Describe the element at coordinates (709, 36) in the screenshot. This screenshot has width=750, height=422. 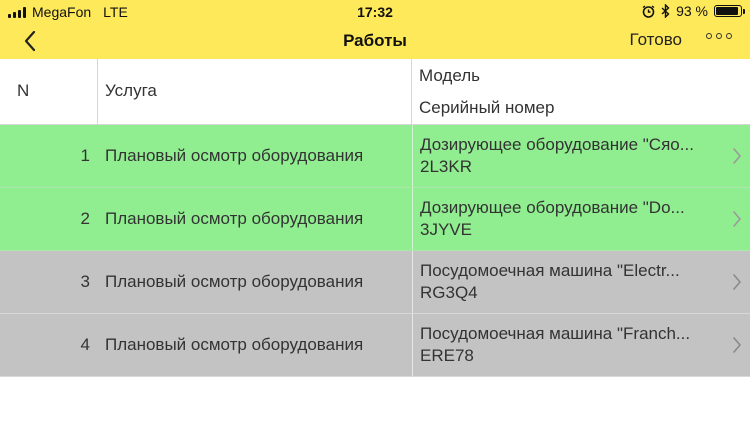
I see `more-dots-icon` at that location.